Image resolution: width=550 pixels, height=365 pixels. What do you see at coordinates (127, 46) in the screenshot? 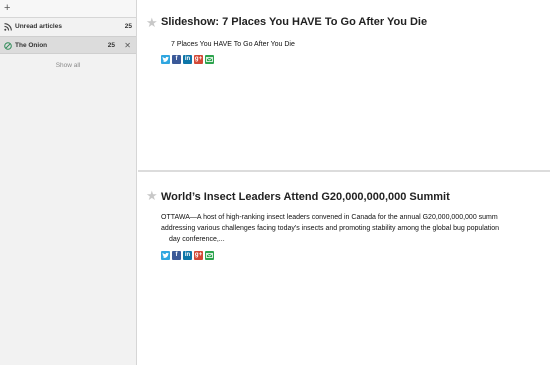
I see `close-icon: ✕` at bounding box center [127, 46].